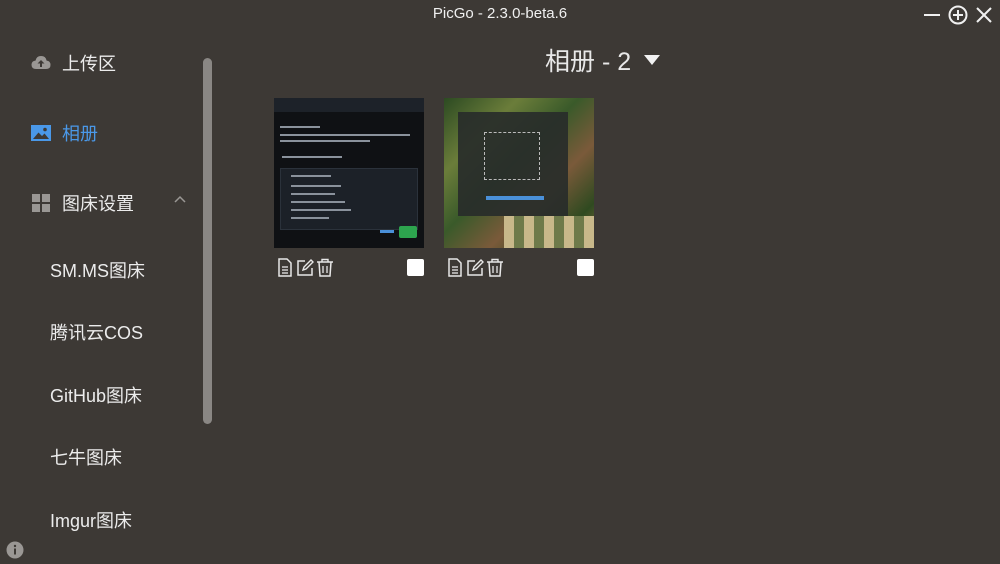 This screenshot has width=1000, height=564. What do you see at coordinates (86, 457) in the screenshot?
I see `sidebar-subitem-qiniu: 七牛图床` at bounding box center [86, 457].